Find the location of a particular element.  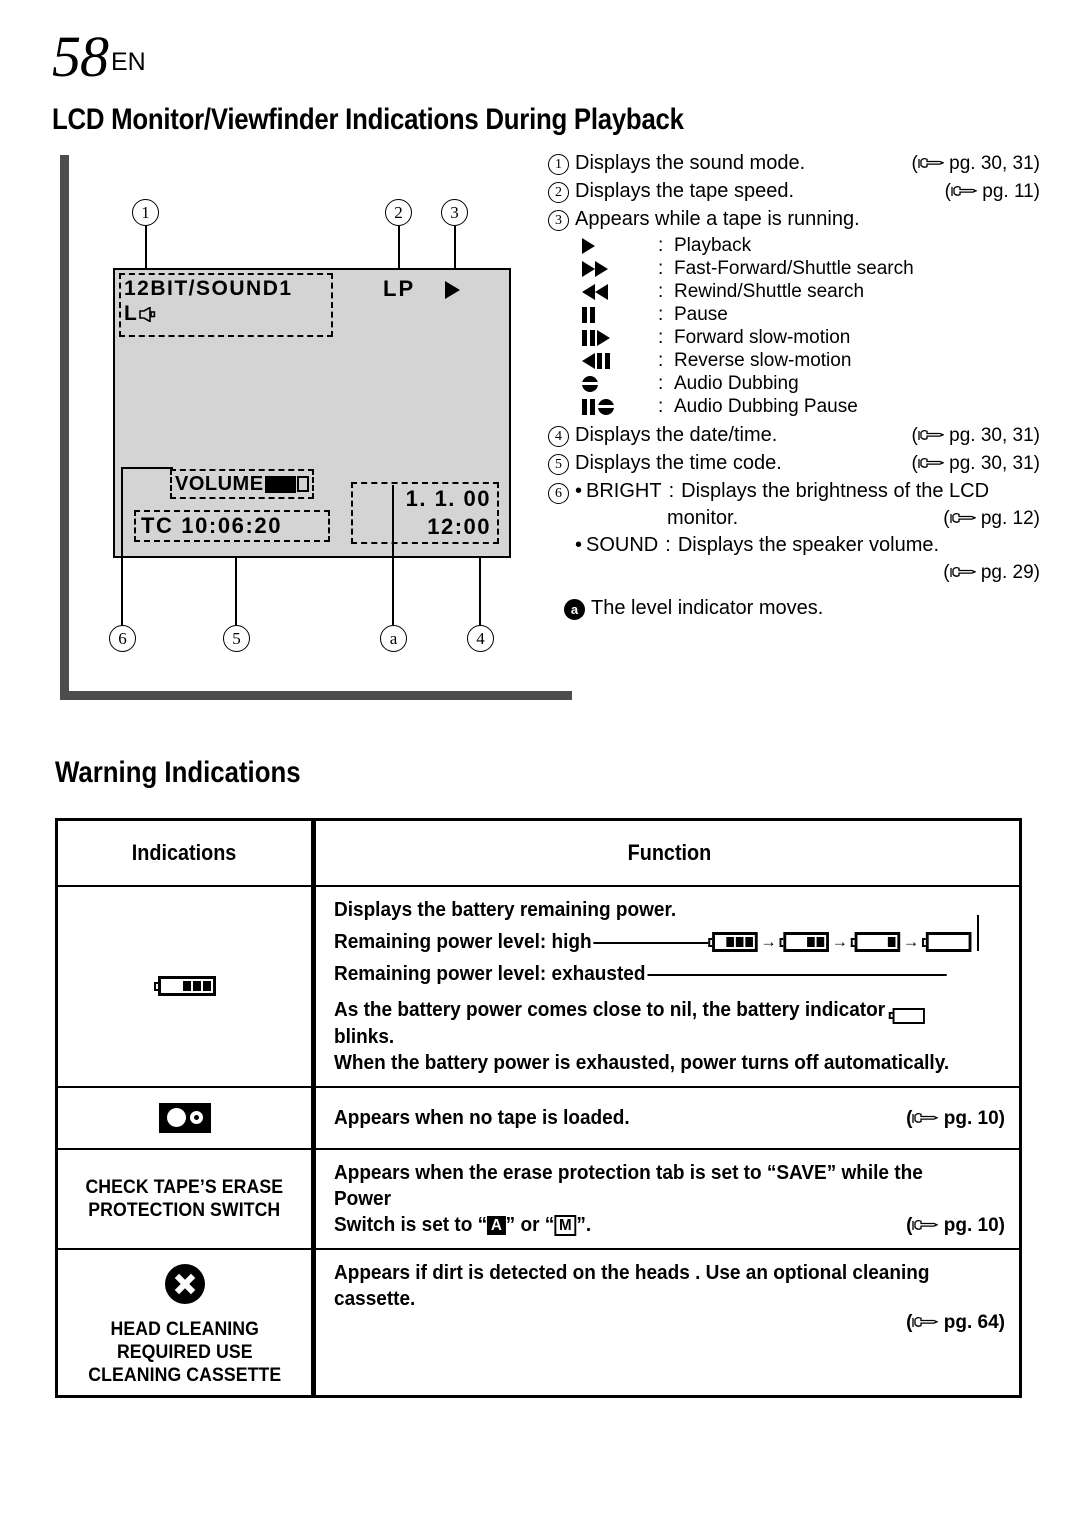

no-tape-ref: ( pg. 10) is located at coordinates (955, 1118).